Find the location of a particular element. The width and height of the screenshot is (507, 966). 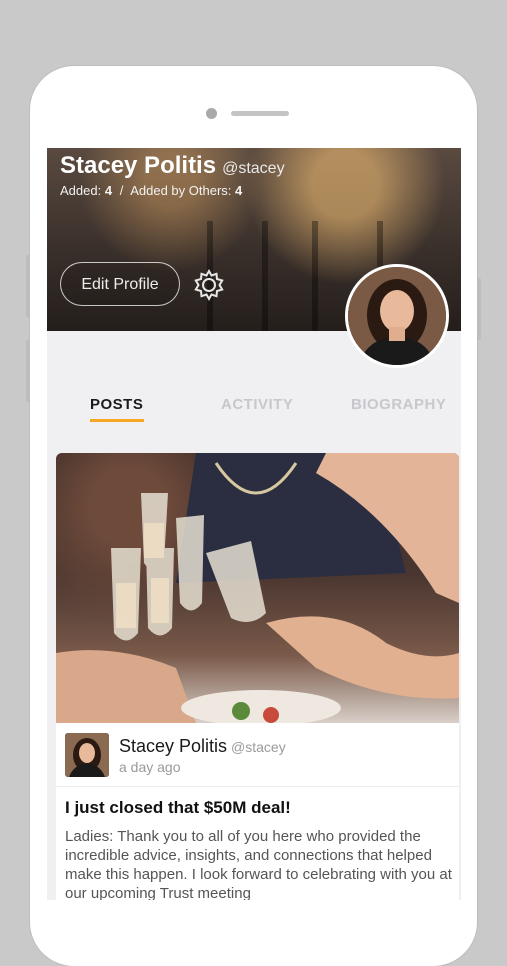

added-stats: Added: 4 / Added by Others: 4 is located at coordinates (151, 190).